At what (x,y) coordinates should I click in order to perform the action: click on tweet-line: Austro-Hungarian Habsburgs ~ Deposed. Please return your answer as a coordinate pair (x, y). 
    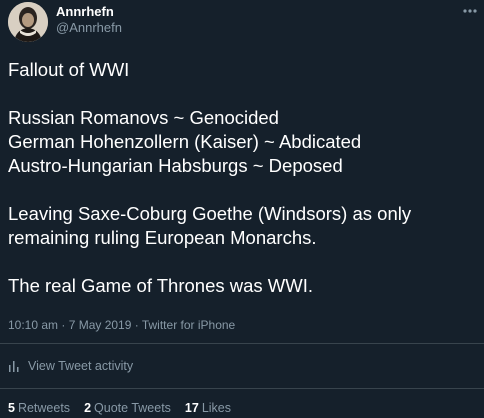
    Looking at the image, I should click on (175, 165).